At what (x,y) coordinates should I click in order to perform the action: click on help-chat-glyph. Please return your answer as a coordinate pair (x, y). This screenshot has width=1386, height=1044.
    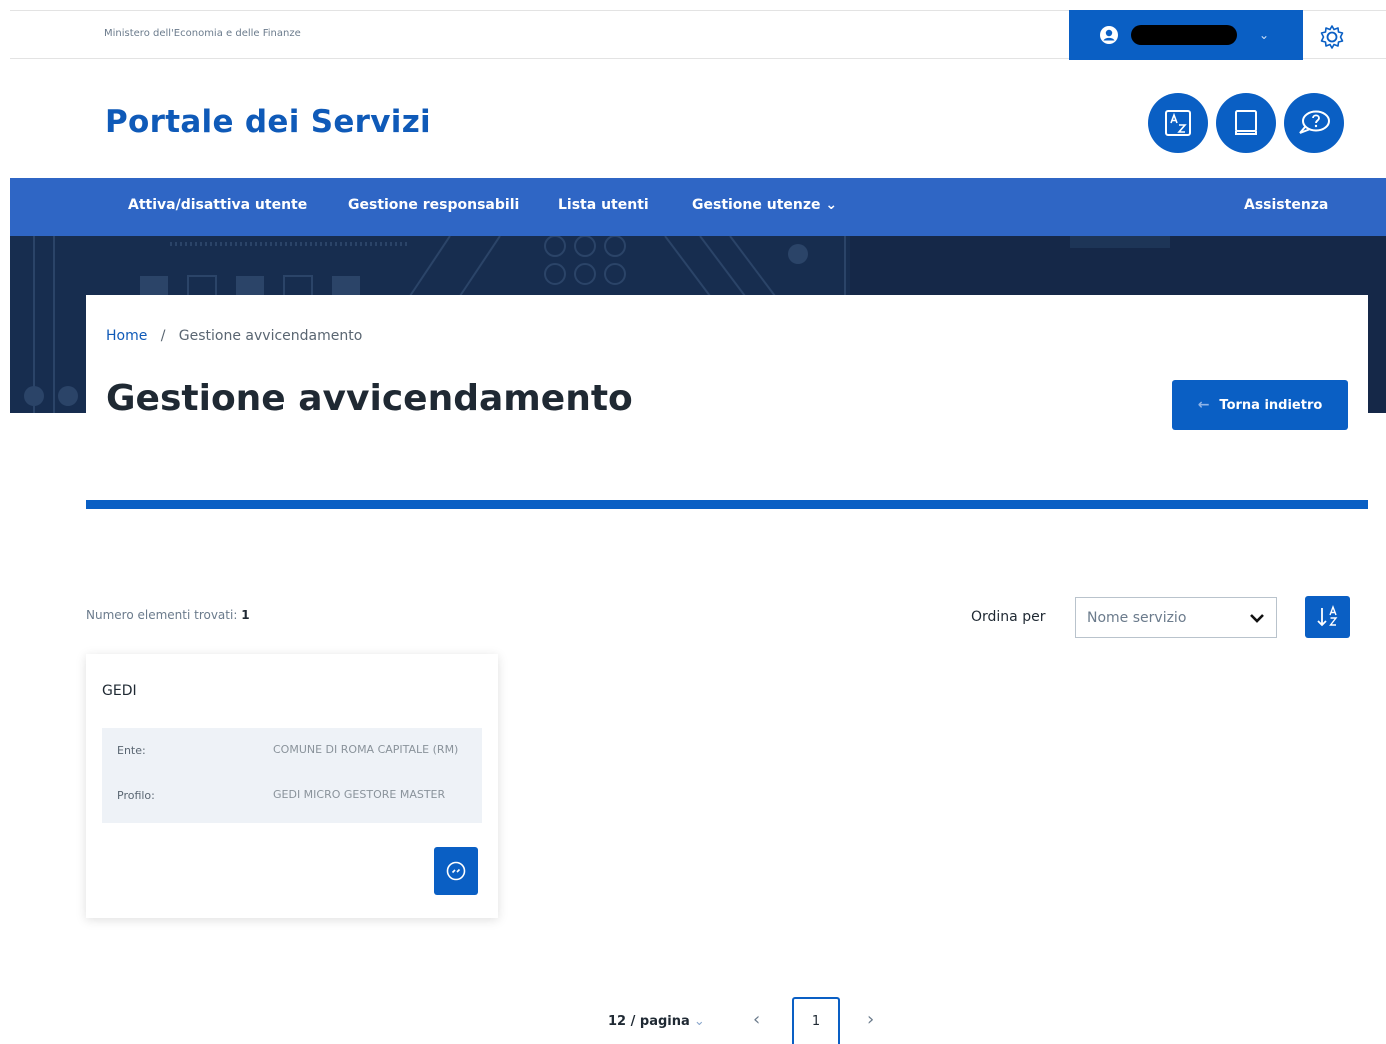
    Looking at the image, I should click on (1314, 122).